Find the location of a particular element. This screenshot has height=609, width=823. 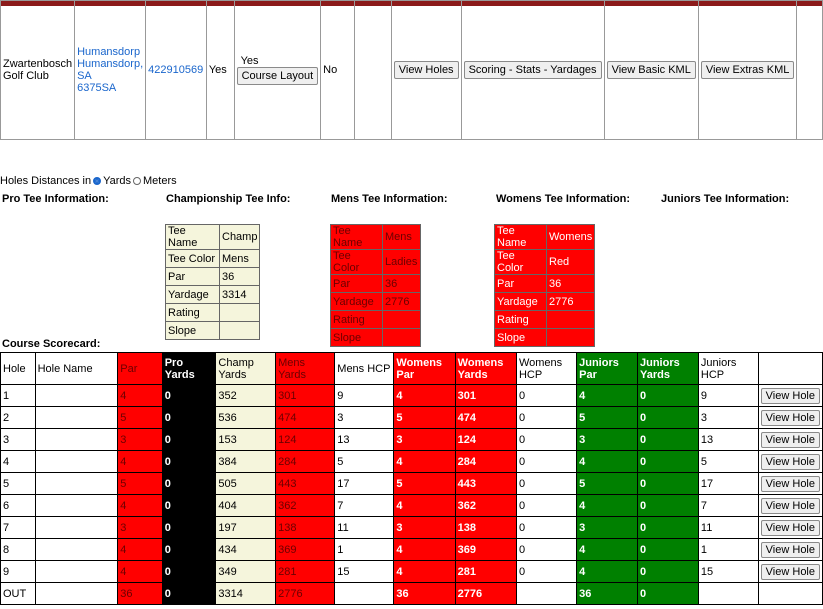

view-basic-kml-button: View Basic KML is located at coordinates (651, 70).